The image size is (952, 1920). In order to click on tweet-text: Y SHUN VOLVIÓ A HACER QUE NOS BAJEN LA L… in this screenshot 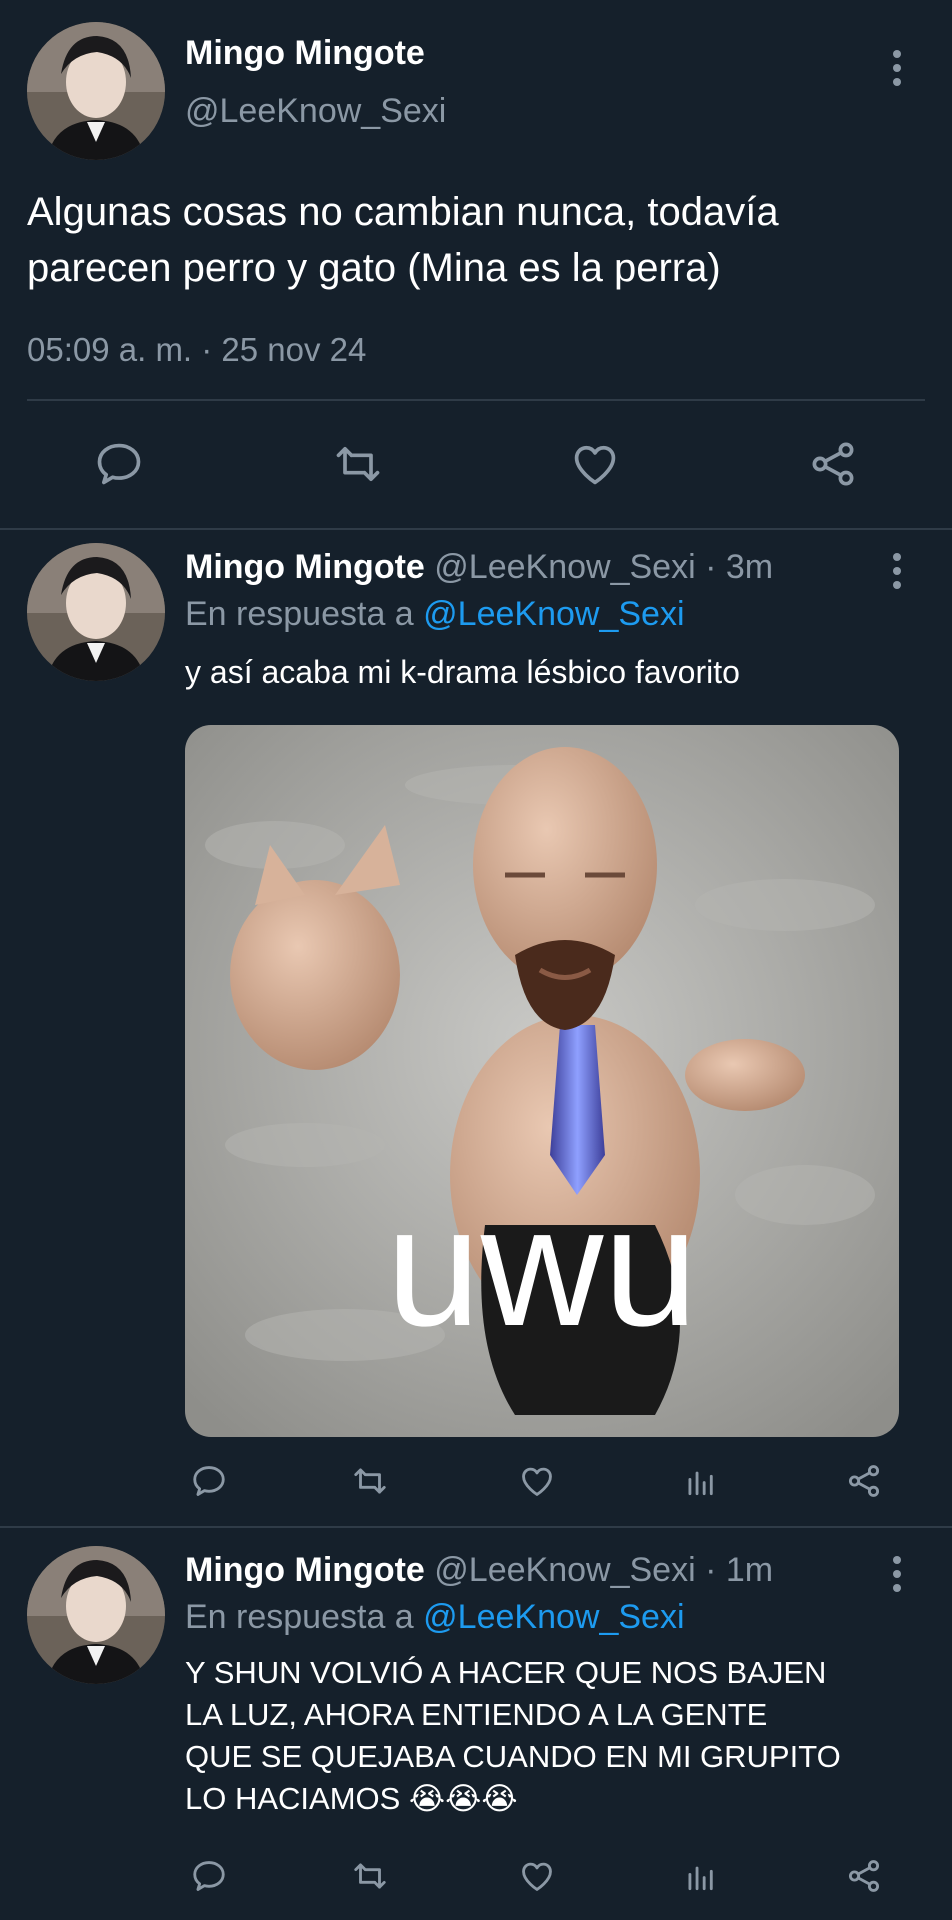, I will do `click(513, 1736)`.